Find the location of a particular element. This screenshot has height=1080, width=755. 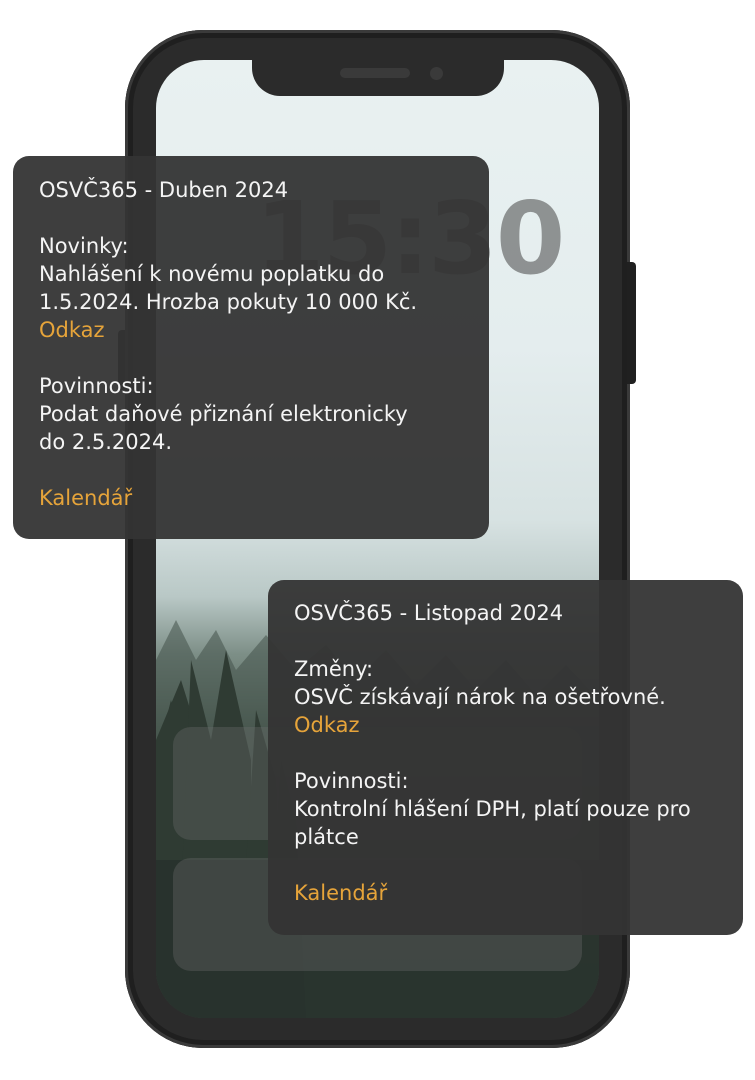

changes-text-line-1: OSVČ získávají nárok na ošetřovné. is located at coordinates (480, 697).